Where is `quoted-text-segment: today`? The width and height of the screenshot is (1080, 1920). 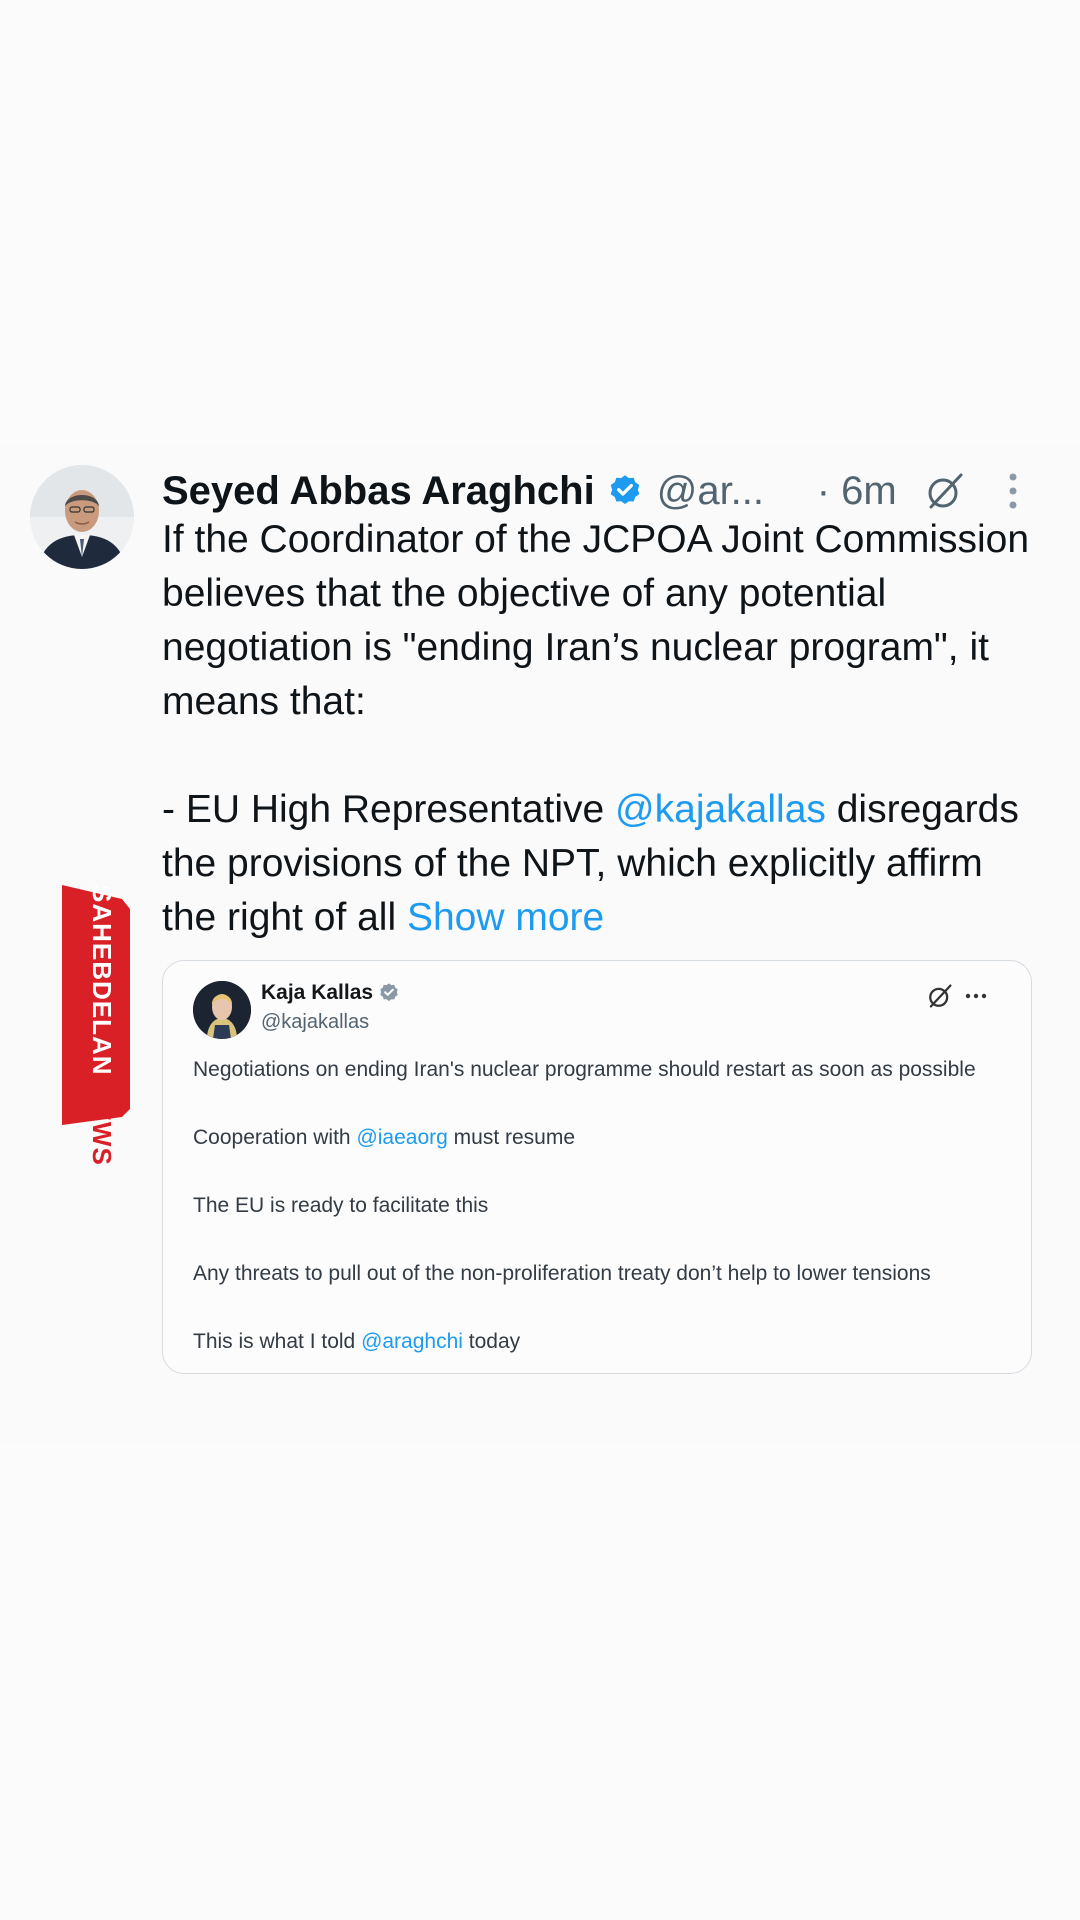
quoted-text-segment: today is located at coordinates (491, 1341).